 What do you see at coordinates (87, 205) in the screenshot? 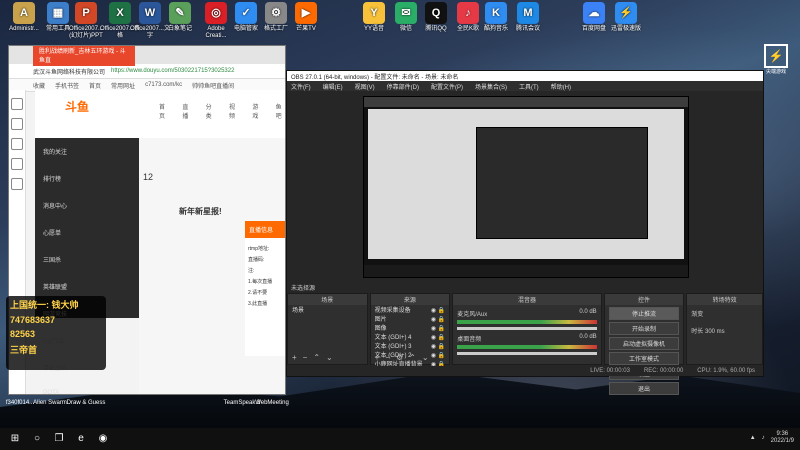
I see `site-nav-item: 消息中心` at bounding box center [87, 205].